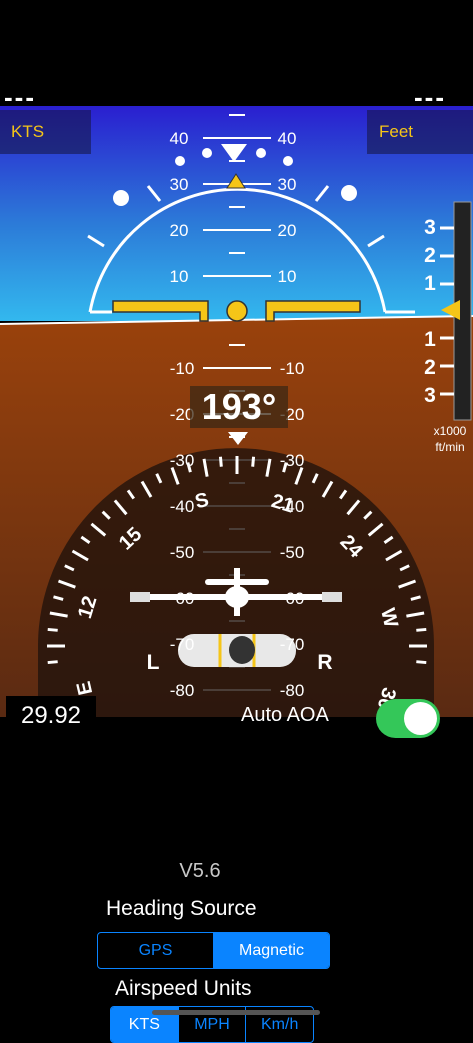 This screenshot has height=1043, width=473. Describe the element at coordinates (287, 230) in the screenshot. I see `pitch-label-right: 20` at that location.